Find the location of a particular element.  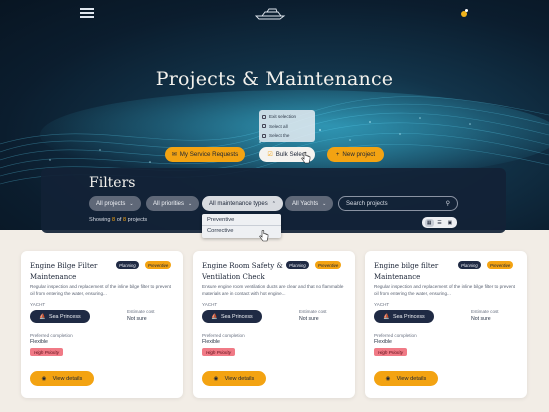

bulk-menu-item: Select all is located at coordinates (287, 127).